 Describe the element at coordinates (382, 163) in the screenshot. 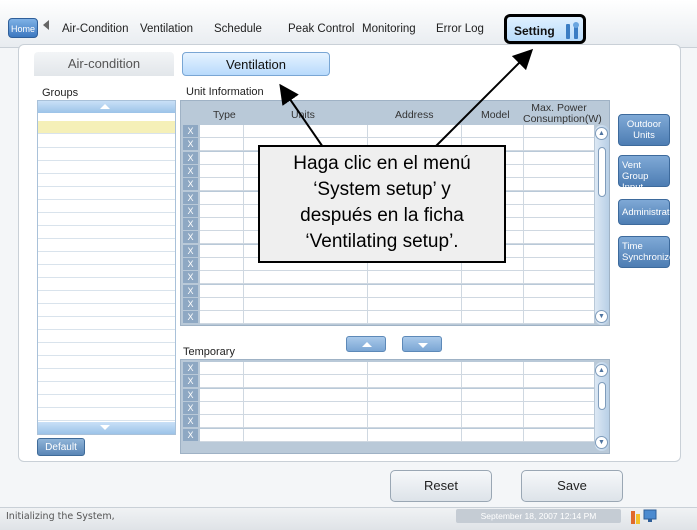

I see `callout-line-1: Haga clic en el menú` at that location.